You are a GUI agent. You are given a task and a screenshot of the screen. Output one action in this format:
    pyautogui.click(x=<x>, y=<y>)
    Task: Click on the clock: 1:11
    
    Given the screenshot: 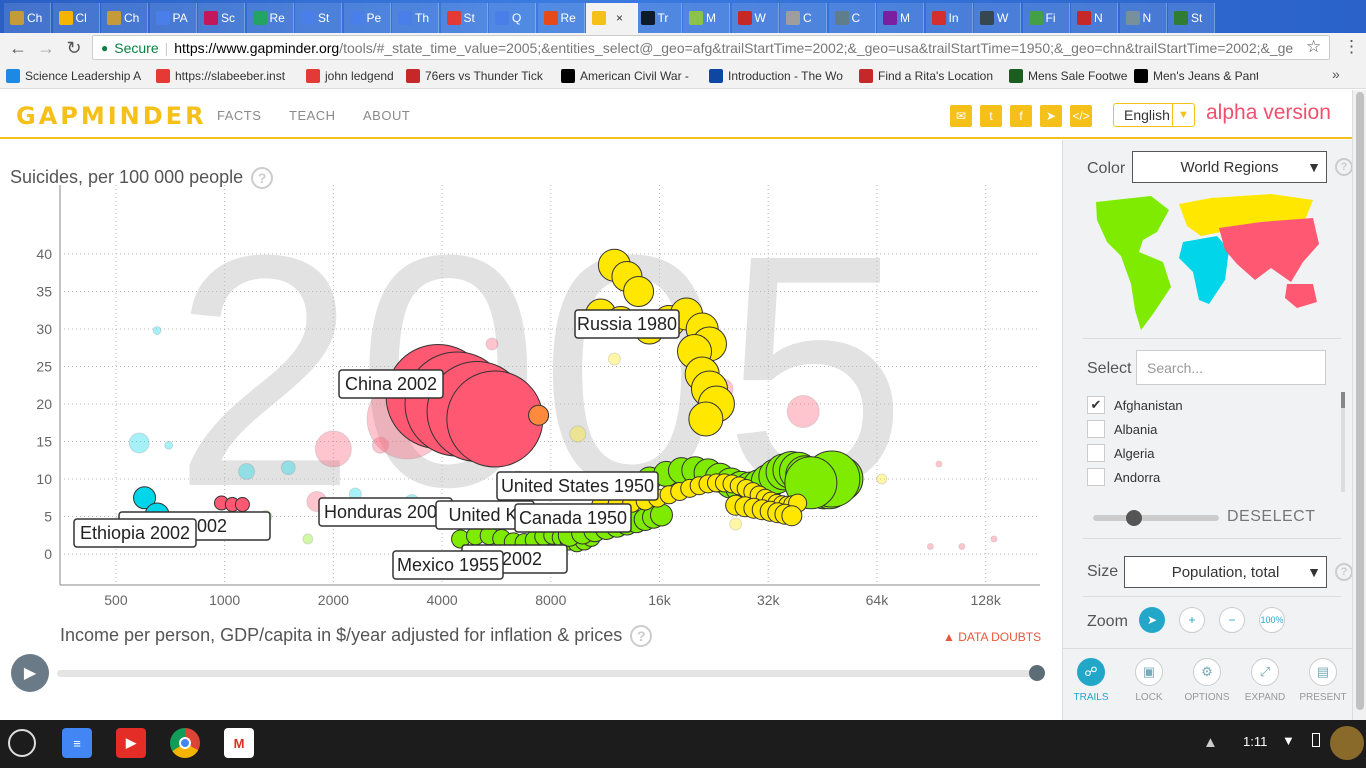 What is the action you would take?
    pyautogui.click(x=1255, y=741)
    